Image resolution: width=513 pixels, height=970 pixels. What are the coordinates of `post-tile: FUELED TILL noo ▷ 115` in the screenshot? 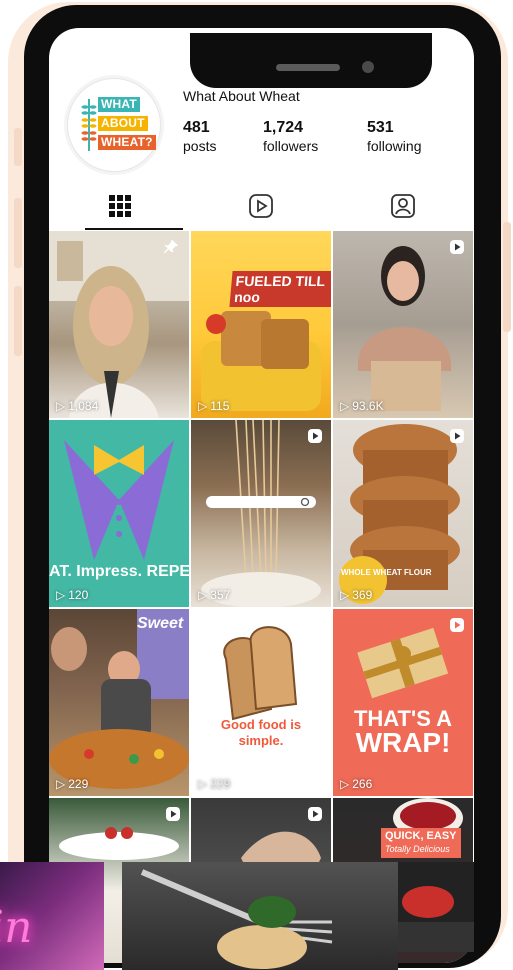 It's located at (261, 324).